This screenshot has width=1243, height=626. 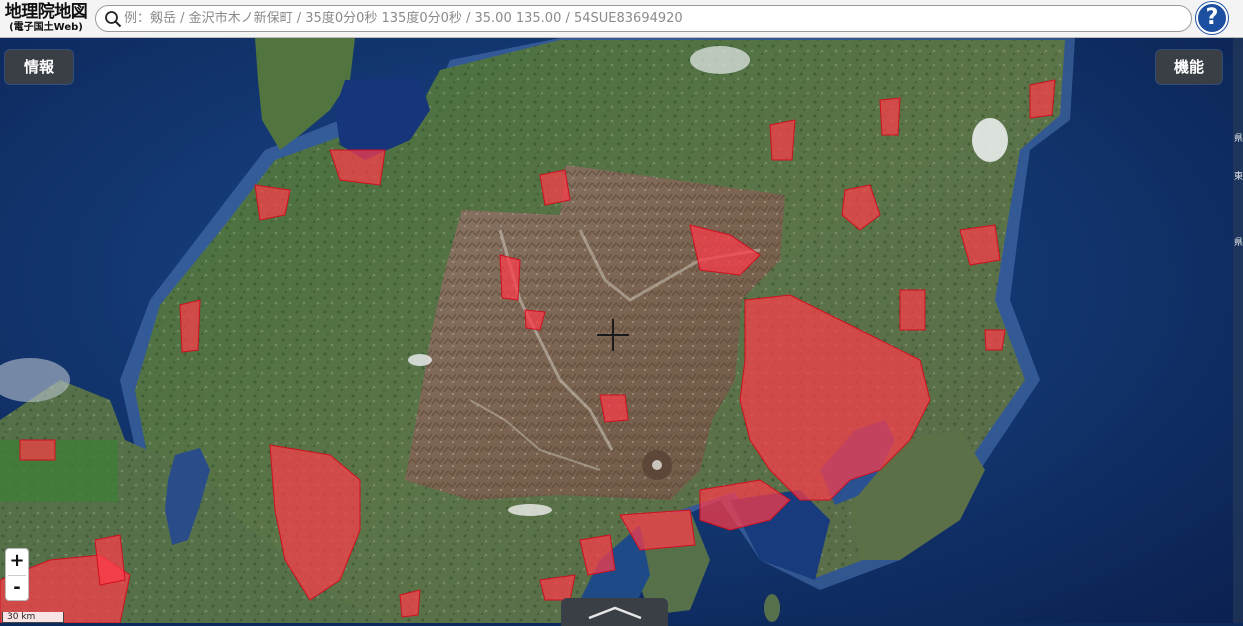 What do you see at coordinates (272, 202) in the screenshot?
I see `urban-kanazawa` at bounding box center [272, 202].